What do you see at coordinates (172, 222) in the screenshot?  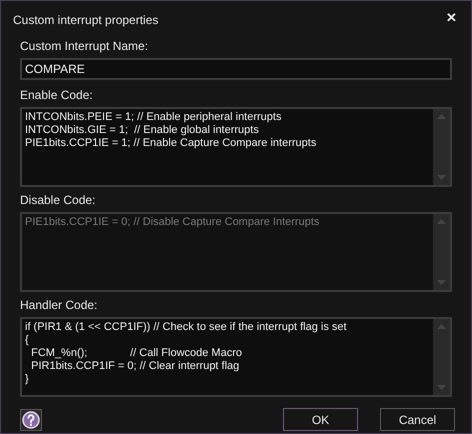 I see `code-line: PIE1bits.CCP1IE = 0; // Disable Capture Compare Interrupts` at bounding box center [172, 222].